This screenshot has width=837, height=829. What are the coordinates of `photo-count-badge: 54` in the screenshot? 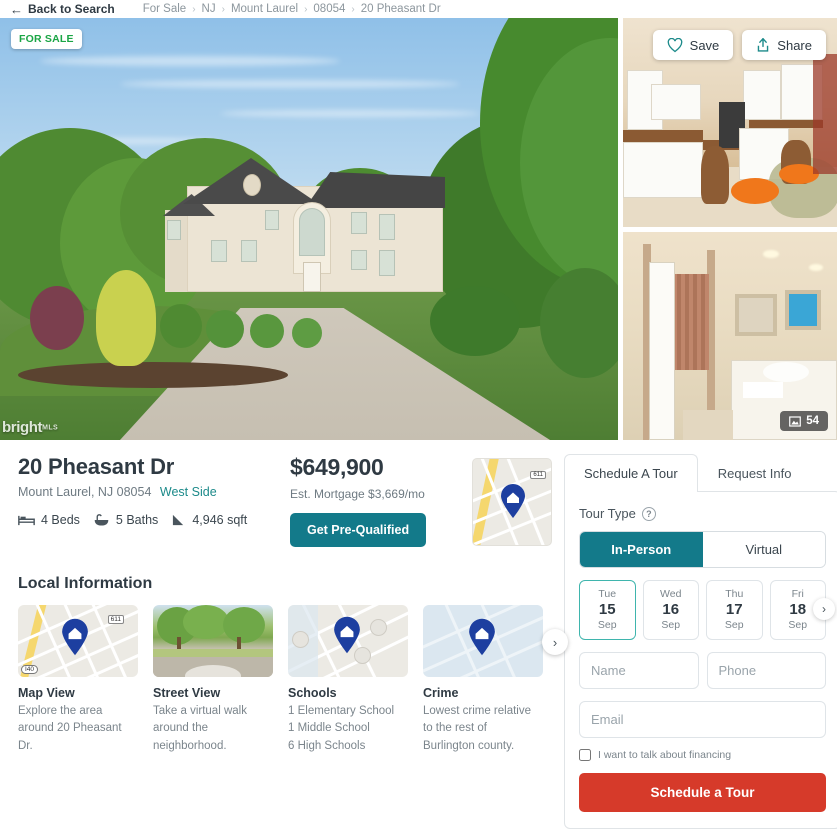 It's located at (804, 421).